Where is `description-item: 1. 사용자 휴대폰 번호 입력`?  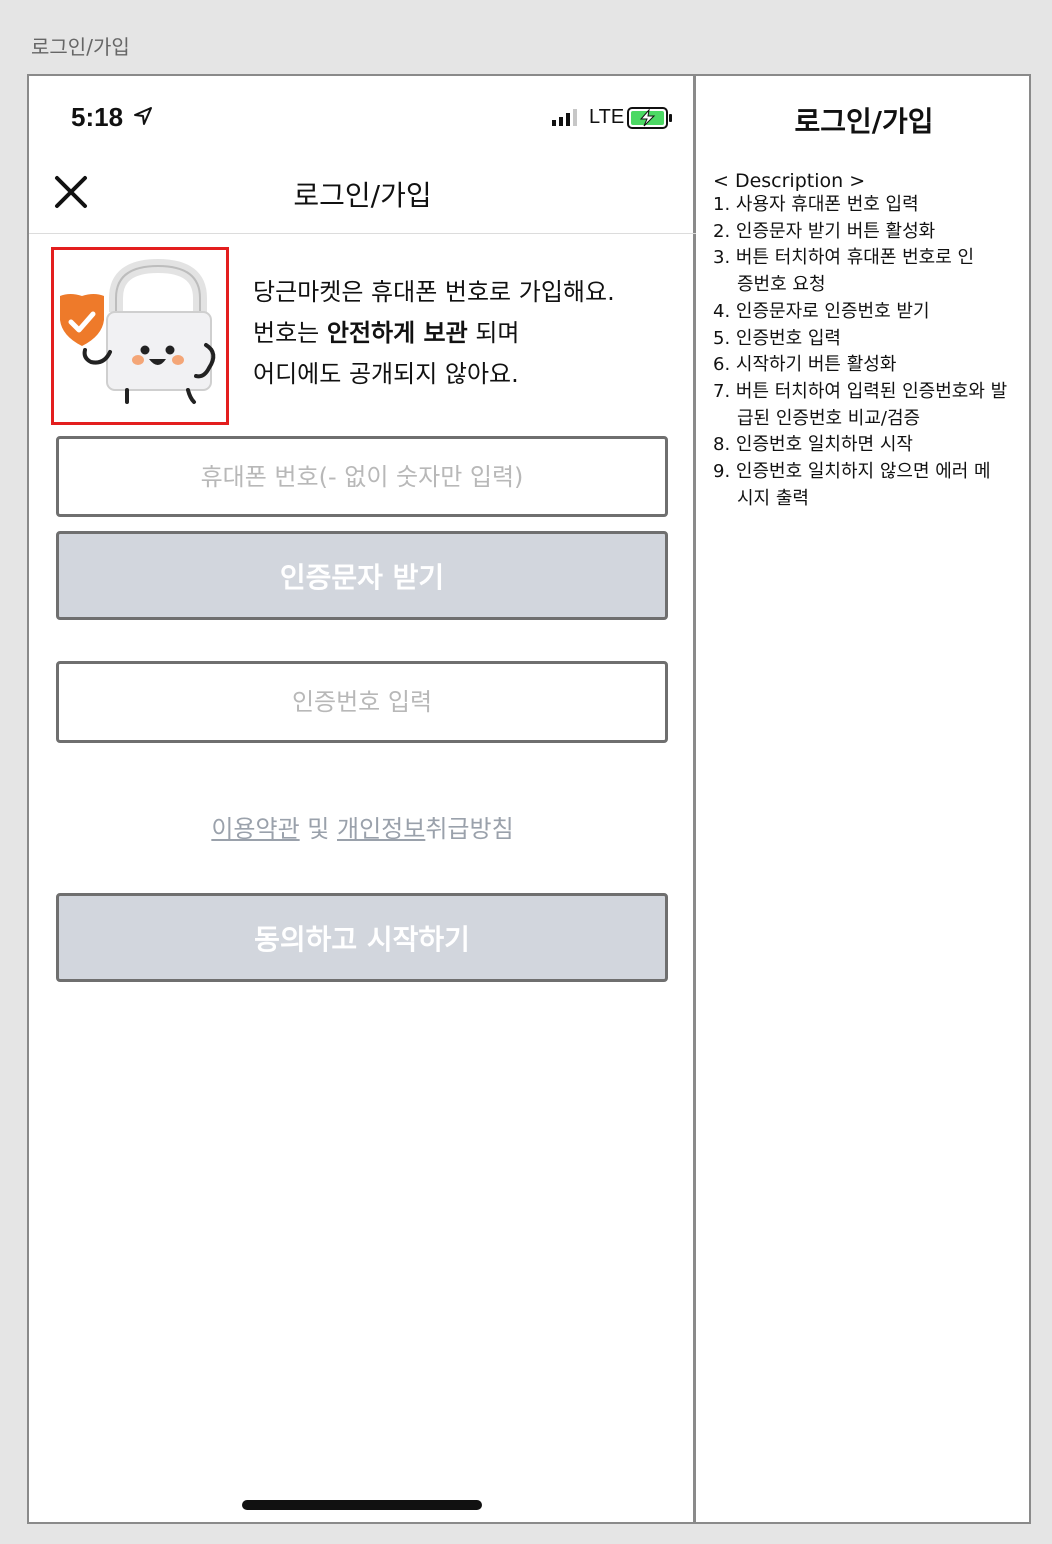 description-item: 1. 사용자 휴대폰 번호 입력 is located at coordinates (816, 204).